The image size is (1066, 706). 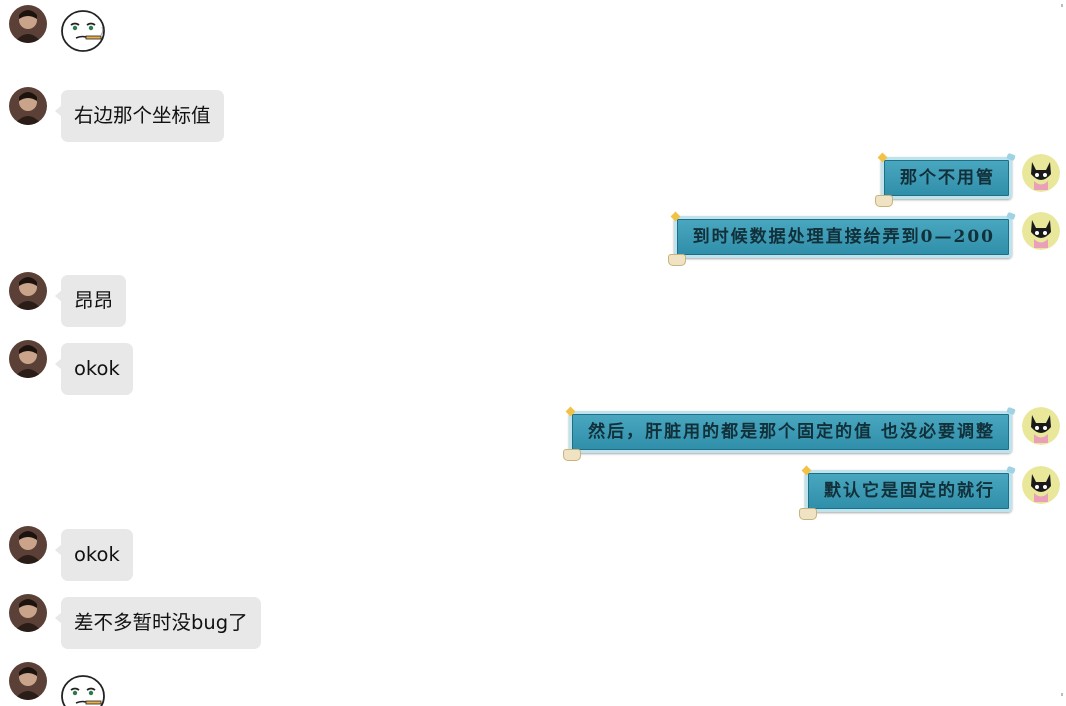 What do you see at coordinates (1062, 694) in the screenshot?
I see `scrollbar-bottom-marker` at bounding box center [1062, 694].